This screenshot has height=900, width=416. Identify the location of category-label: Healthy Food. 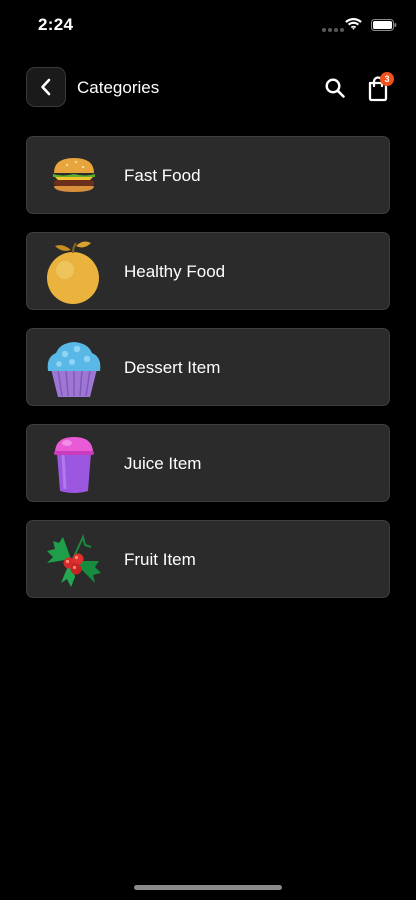
(175, 271).